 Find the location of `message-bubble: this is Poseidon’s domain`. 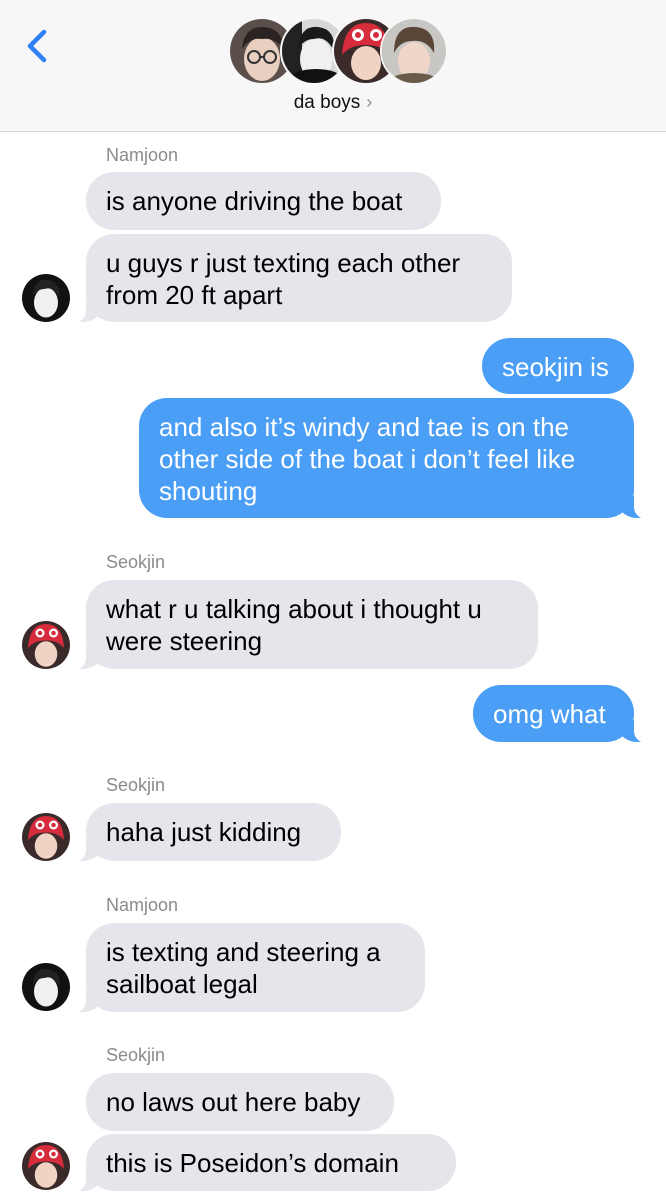

message-bubble: this is Poseidon’s domain is located at coordinates (263, 1163).